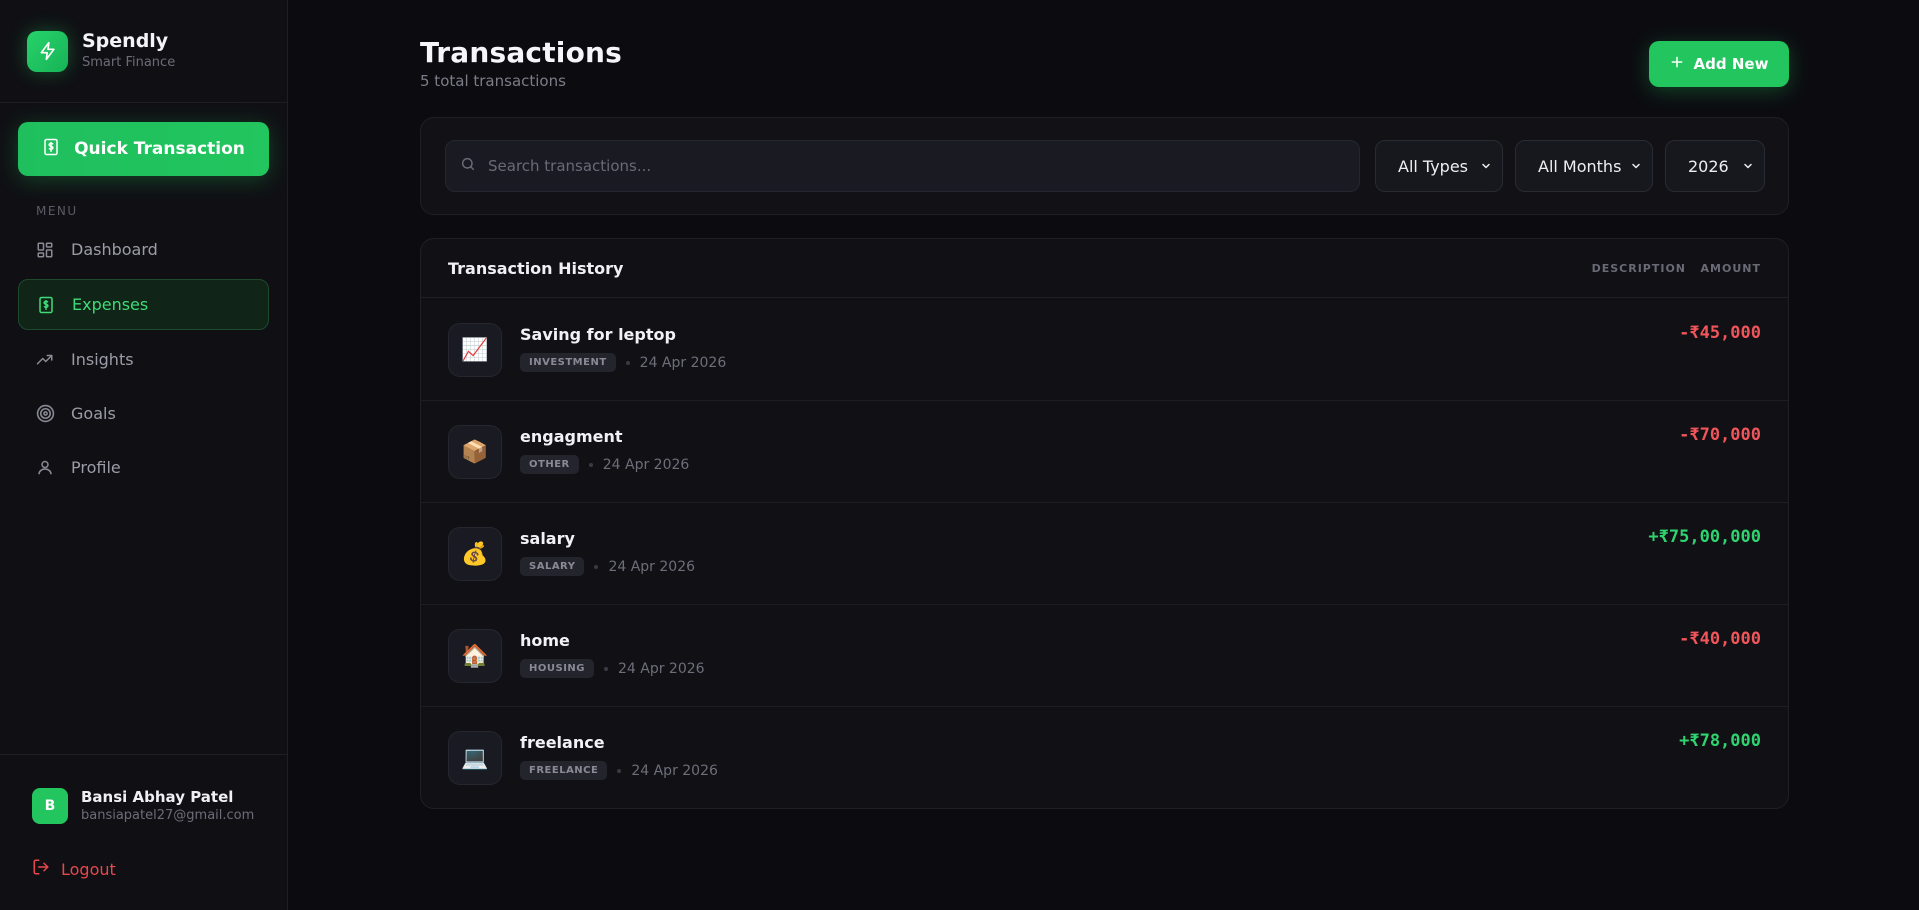  Describe the element at coordinates (1720, 435) in the screenshot. I see `transaction-amount: -₹70,000` at that location.